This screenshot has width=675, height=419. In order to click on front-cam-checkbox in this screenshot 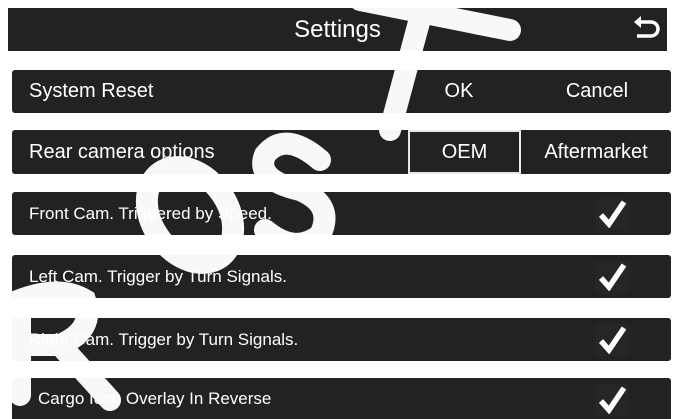, I will do `click(612, 214)`.